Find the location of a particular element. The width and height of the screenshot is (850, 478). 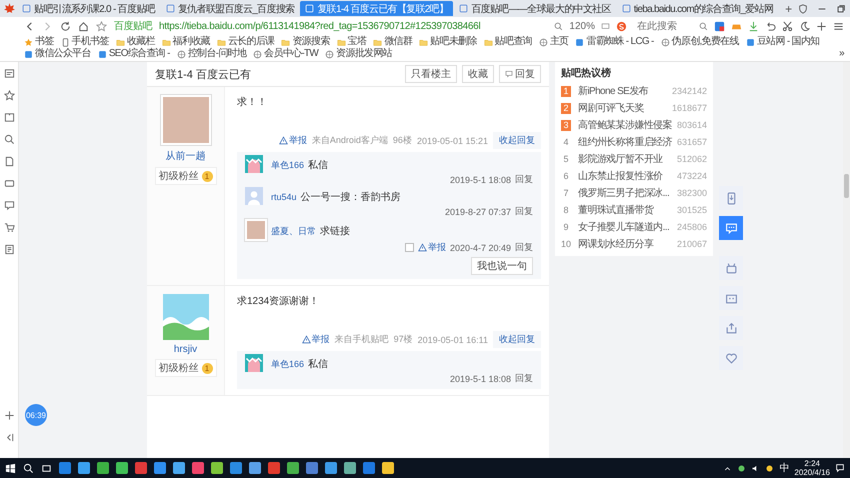

bookmark: 豆站网 - 国内知 is located at coordinates (783, 42).